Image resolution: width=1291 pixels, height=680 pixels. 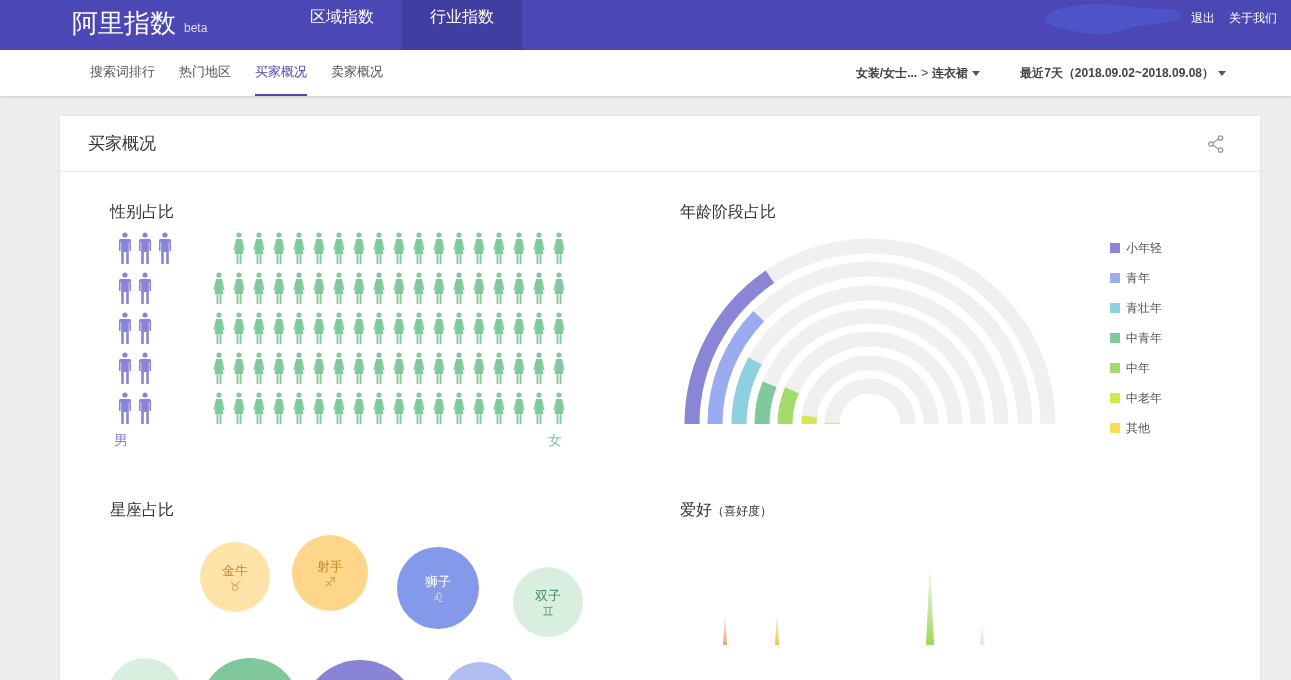 What do you see at coordinates (1138, 278) in the screenshot?
I see `legend-label: 青年` at bounding box center [1138, 278].